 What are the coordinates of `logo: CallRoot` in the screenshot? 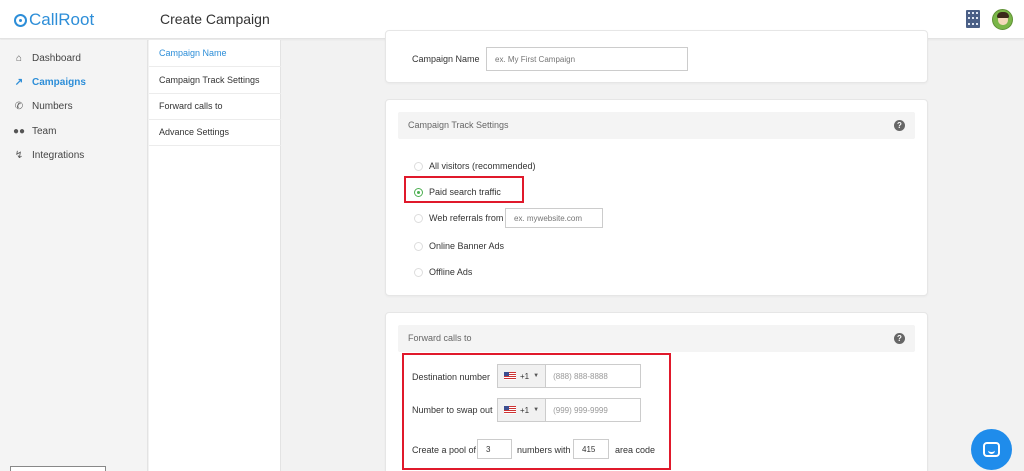 It's located at (54, 20).